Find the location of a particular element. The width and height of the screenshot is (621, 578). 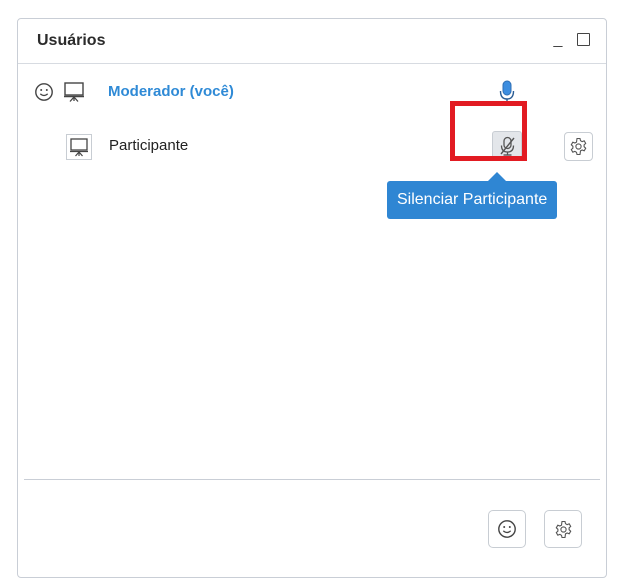

mute-participant-button is located at coordinates (507, 146).